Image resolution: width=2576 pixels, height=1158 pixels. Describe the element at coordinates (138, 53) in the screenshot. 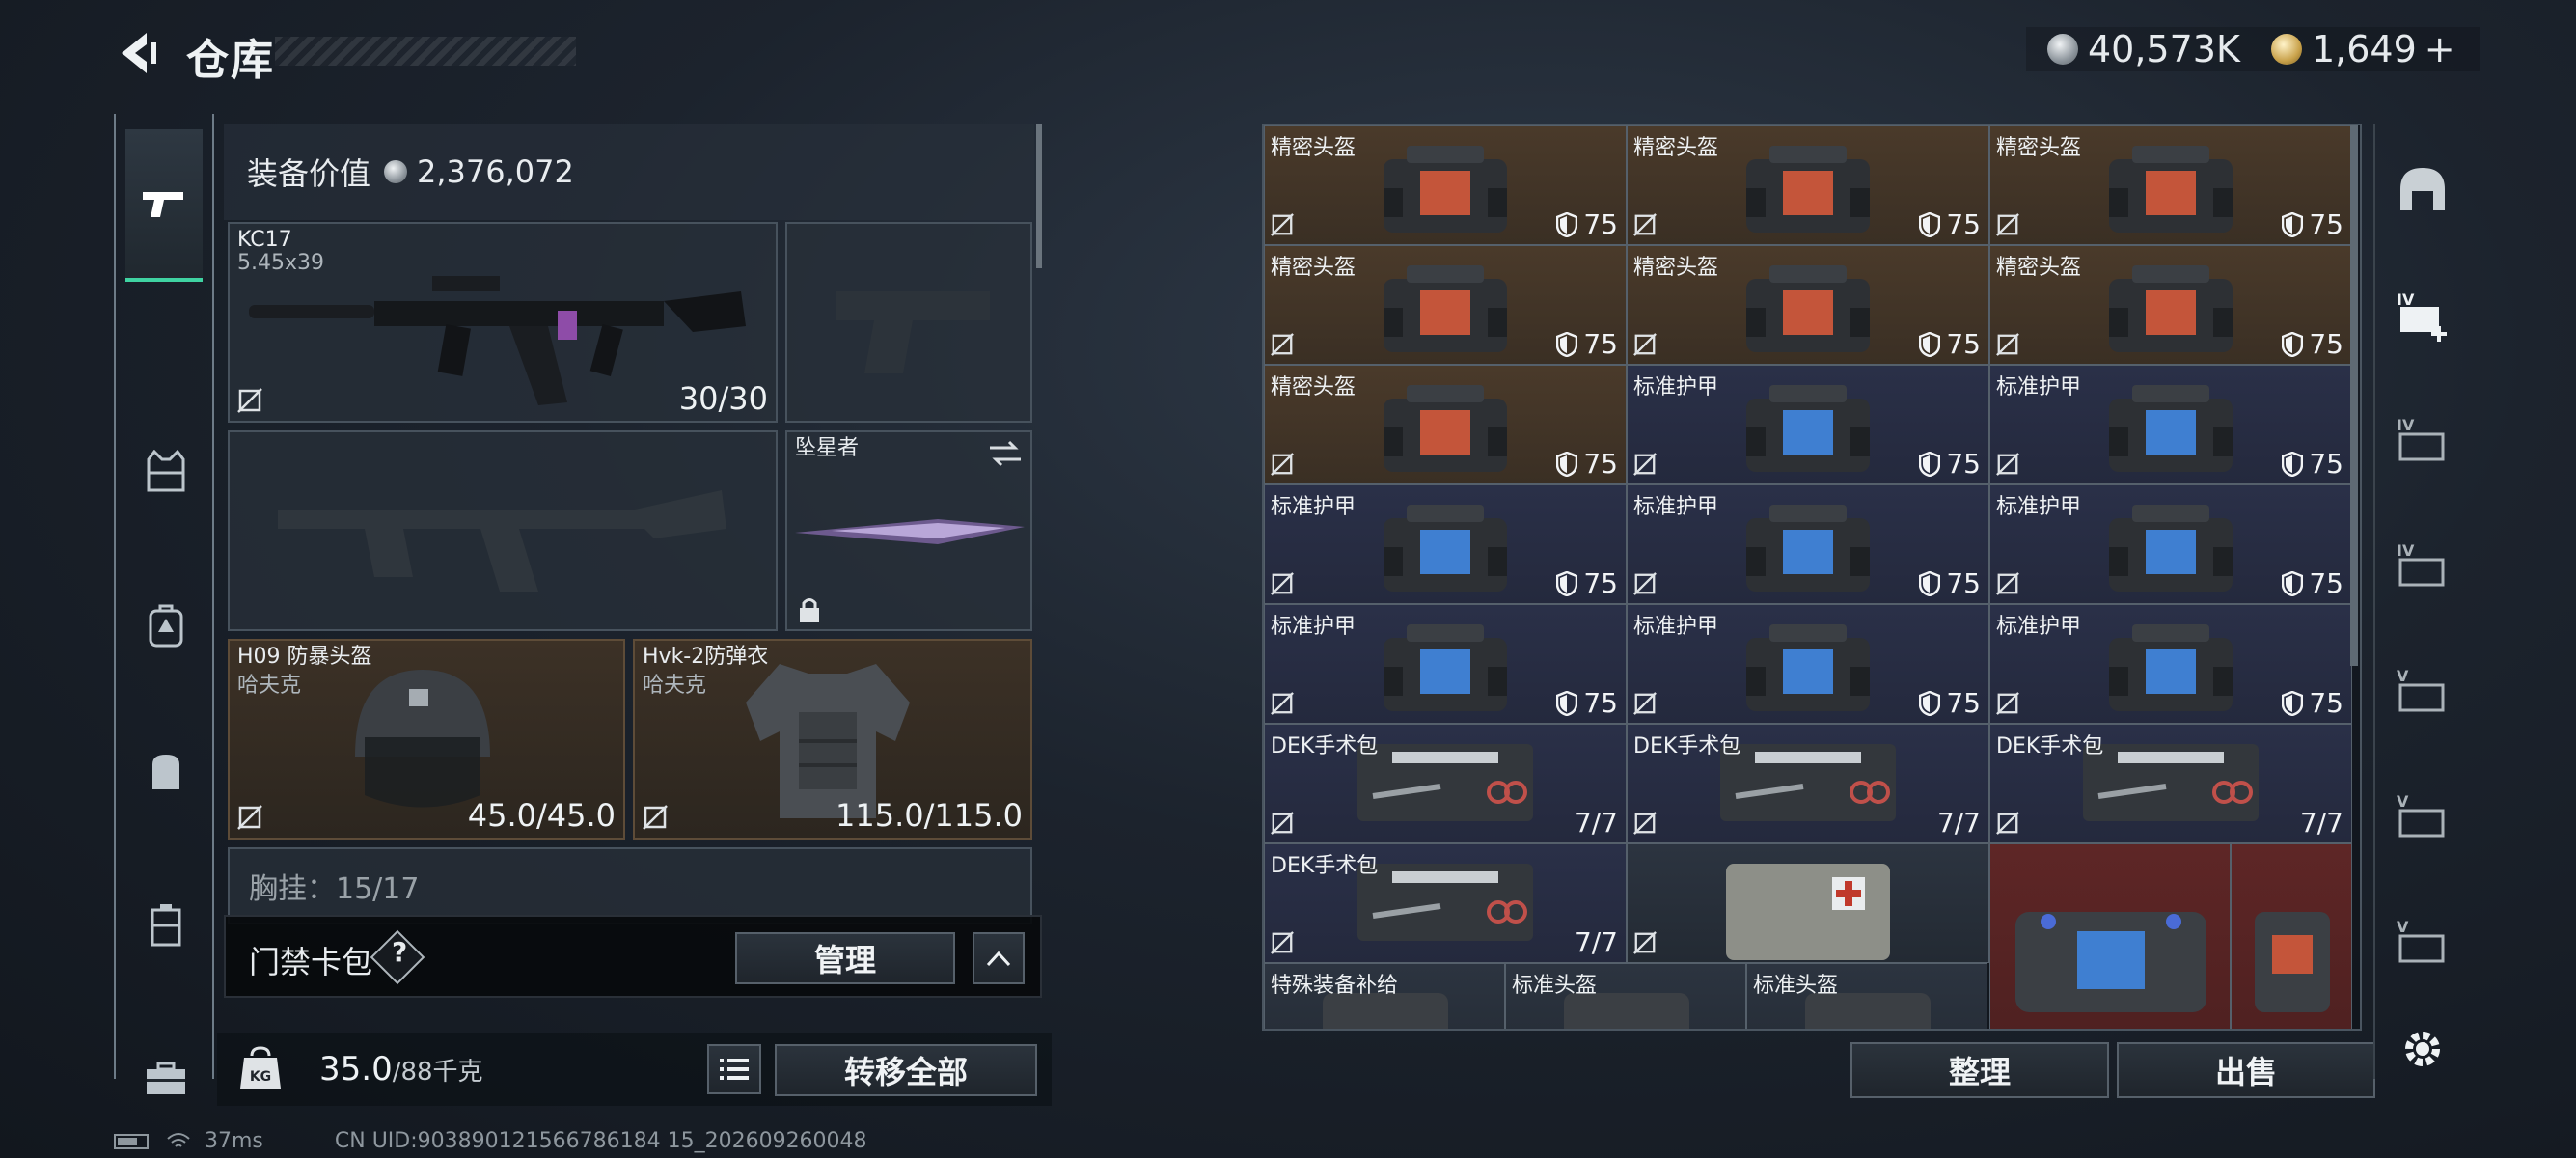

I see `back-arrow-icon` at that location.